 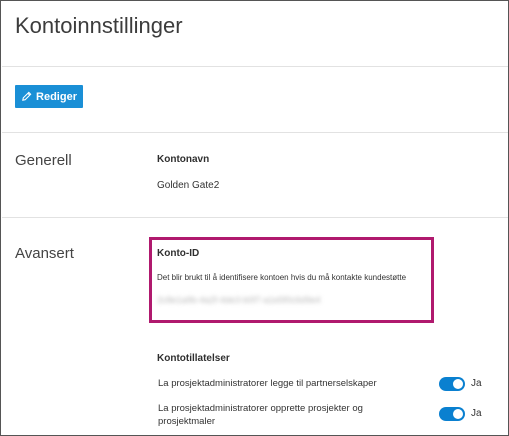 What do you see at coordinates (476, 413) in the screenshot?
I see `permission-toggle-projects-label: Ja` at bounding box center [476, 413].